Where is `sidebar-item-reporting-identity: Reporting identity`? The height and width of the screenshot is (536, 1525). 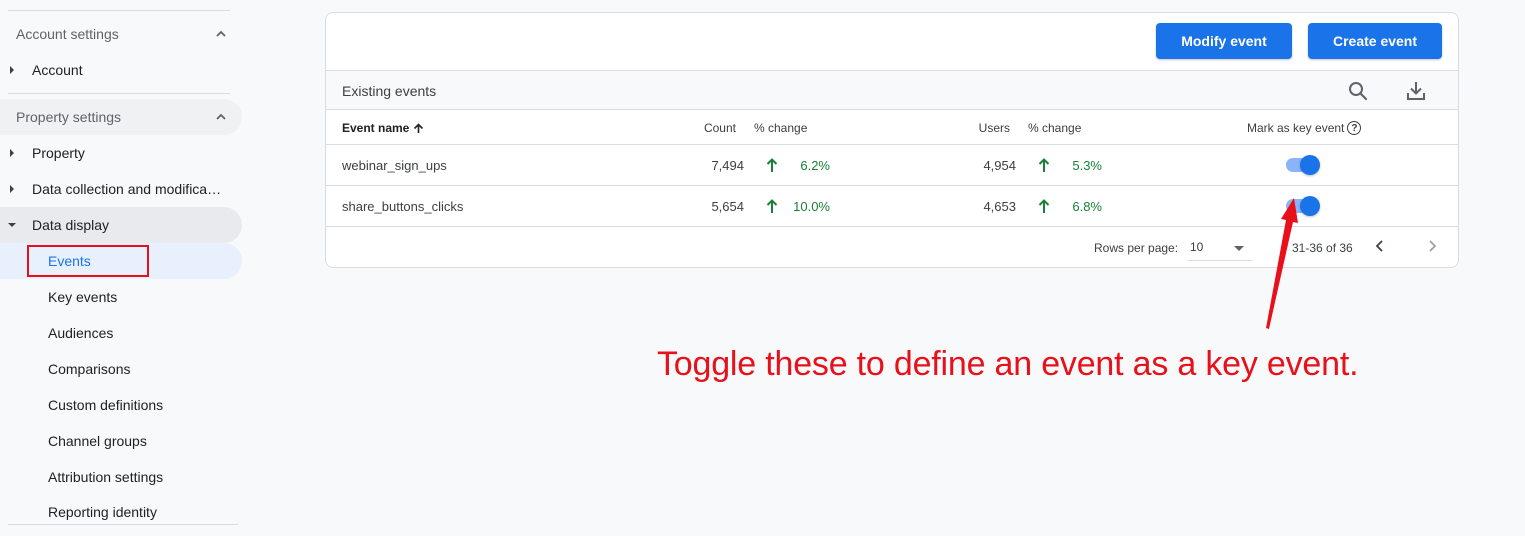
sidebar-item-reporting-identity: Reporting identity is located at coordinates (121, 508).